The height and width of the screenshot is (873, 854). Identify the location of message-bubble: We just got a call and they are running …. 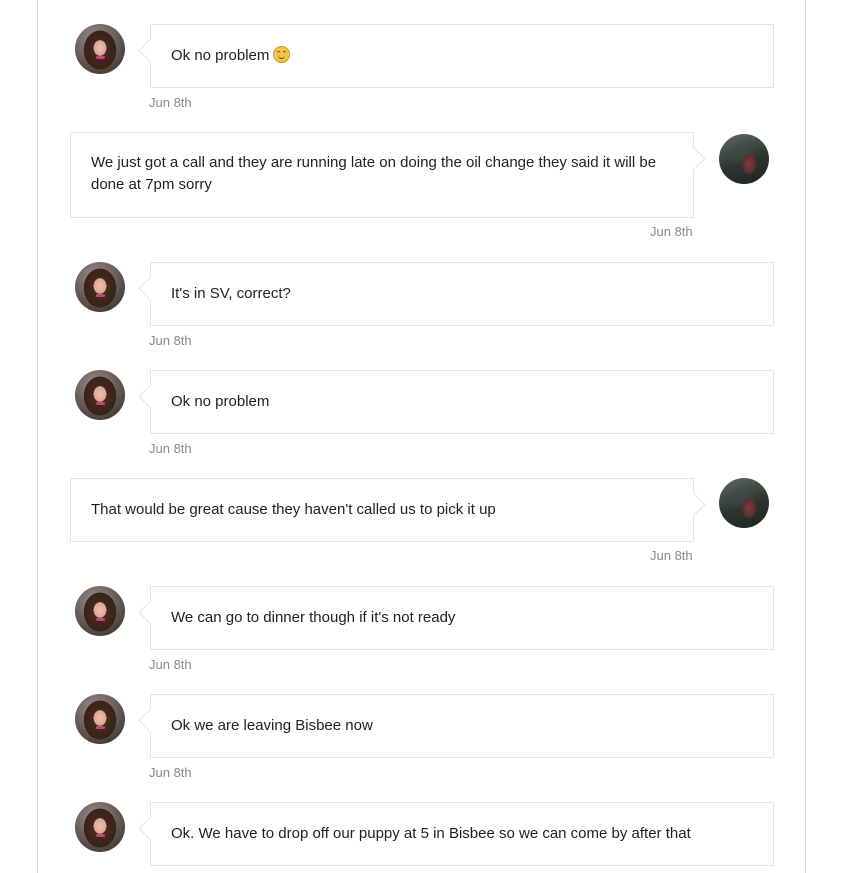
(382, 175).